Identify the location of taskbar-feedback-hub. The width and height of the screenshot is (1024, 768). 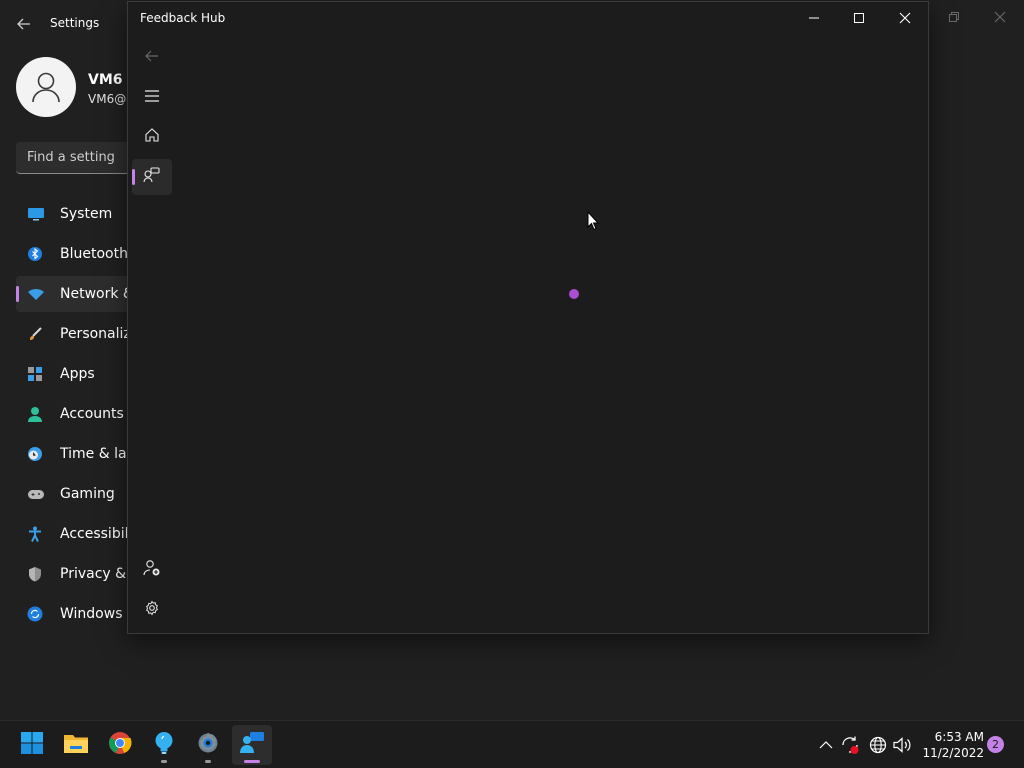
(252, 745).